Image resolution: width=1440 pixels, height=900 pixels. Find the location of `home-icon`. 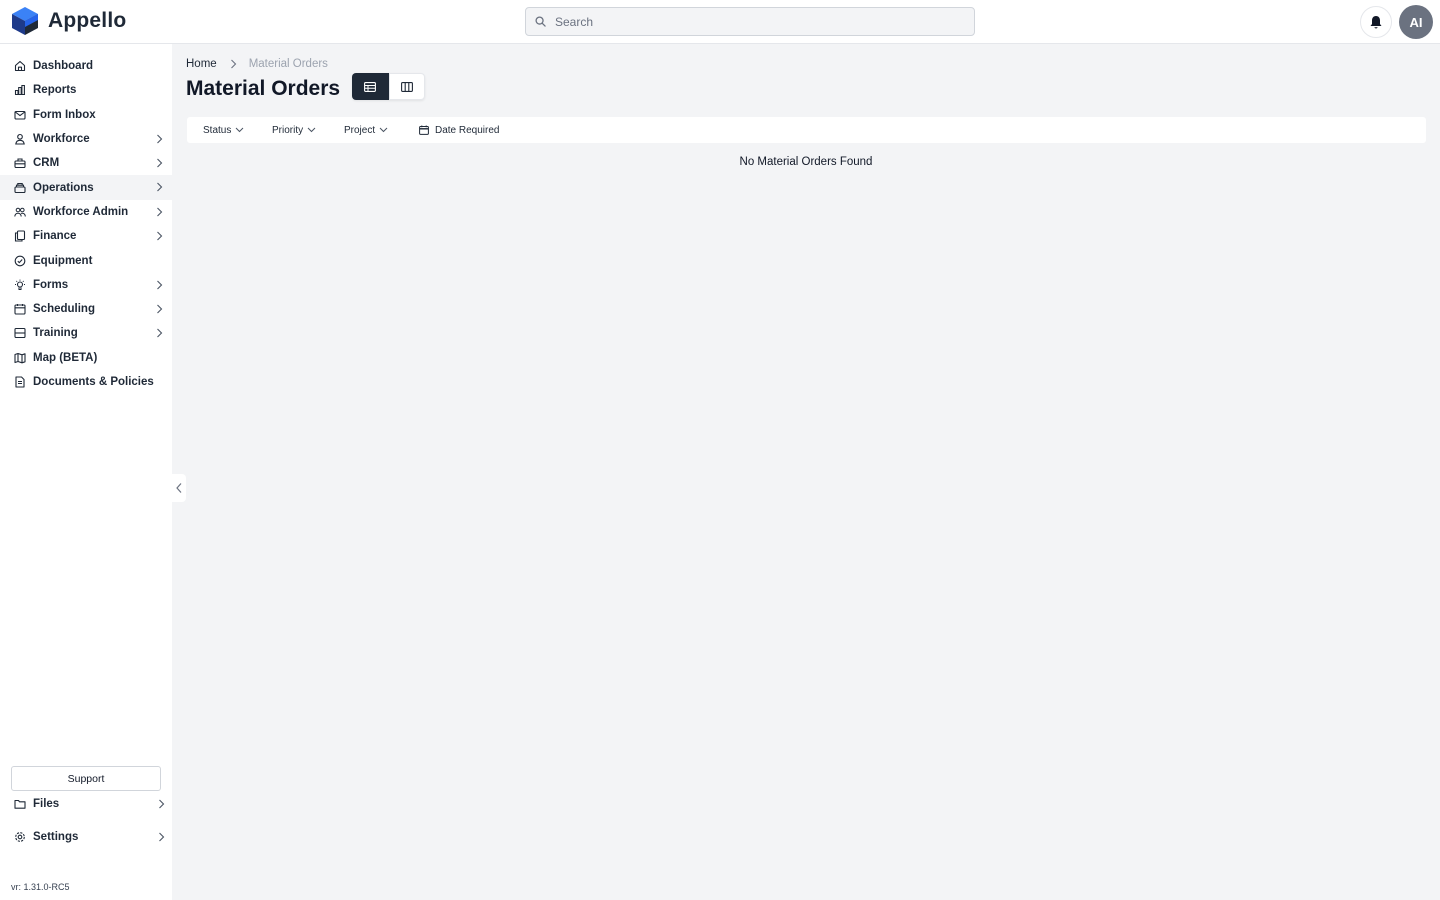

home-icon is located at coordinates (20, 66).